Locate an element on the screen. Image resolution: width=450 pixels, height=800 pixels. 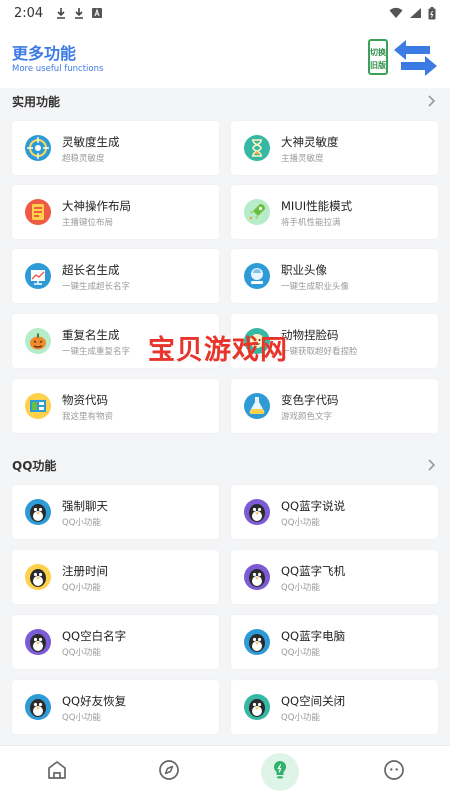
tool-card-layout: 大神操作布局 主播键位布局 is located at coordinates (115, 212).